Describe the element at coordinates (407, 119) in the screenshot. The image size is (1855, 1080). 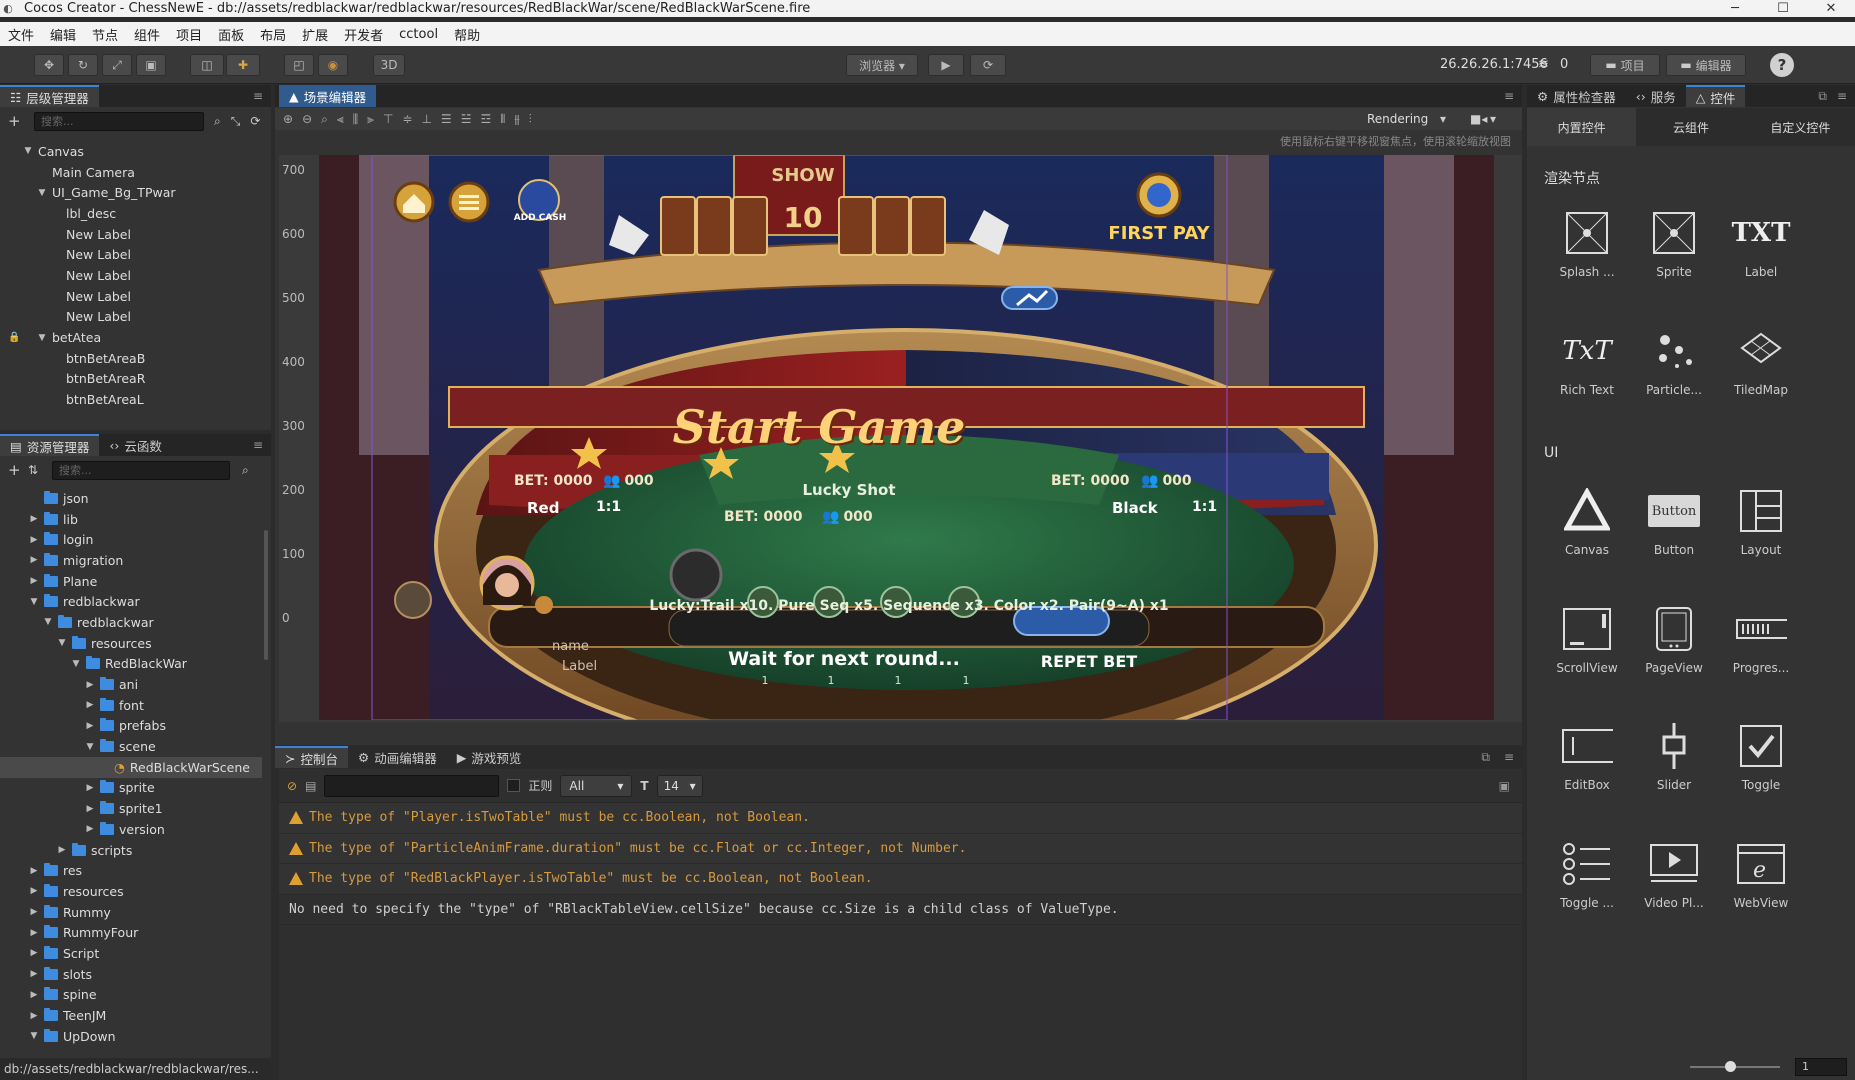
I see `align-vcenter-icon: ≑` at that location.